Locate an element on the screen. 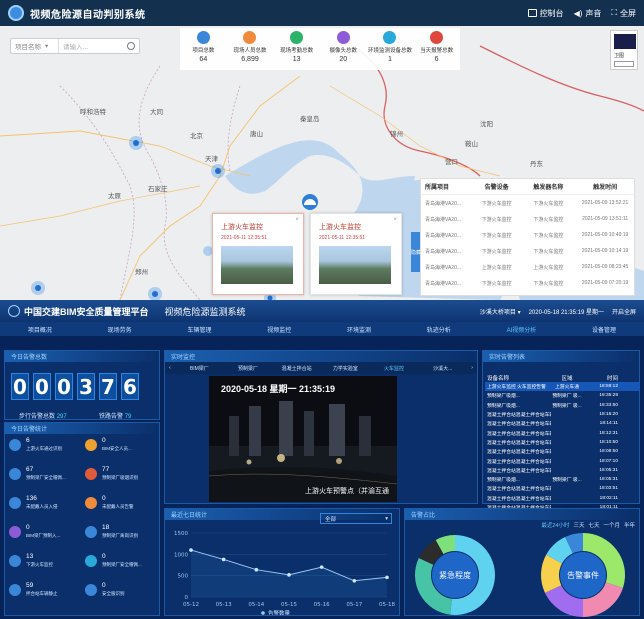 The height and width of the screenshot is (619, 644). video-feed: 2020-05-18 星期一 21:35:19 上游火车预警点（并渝互通 is located at coordinates (303, 439).